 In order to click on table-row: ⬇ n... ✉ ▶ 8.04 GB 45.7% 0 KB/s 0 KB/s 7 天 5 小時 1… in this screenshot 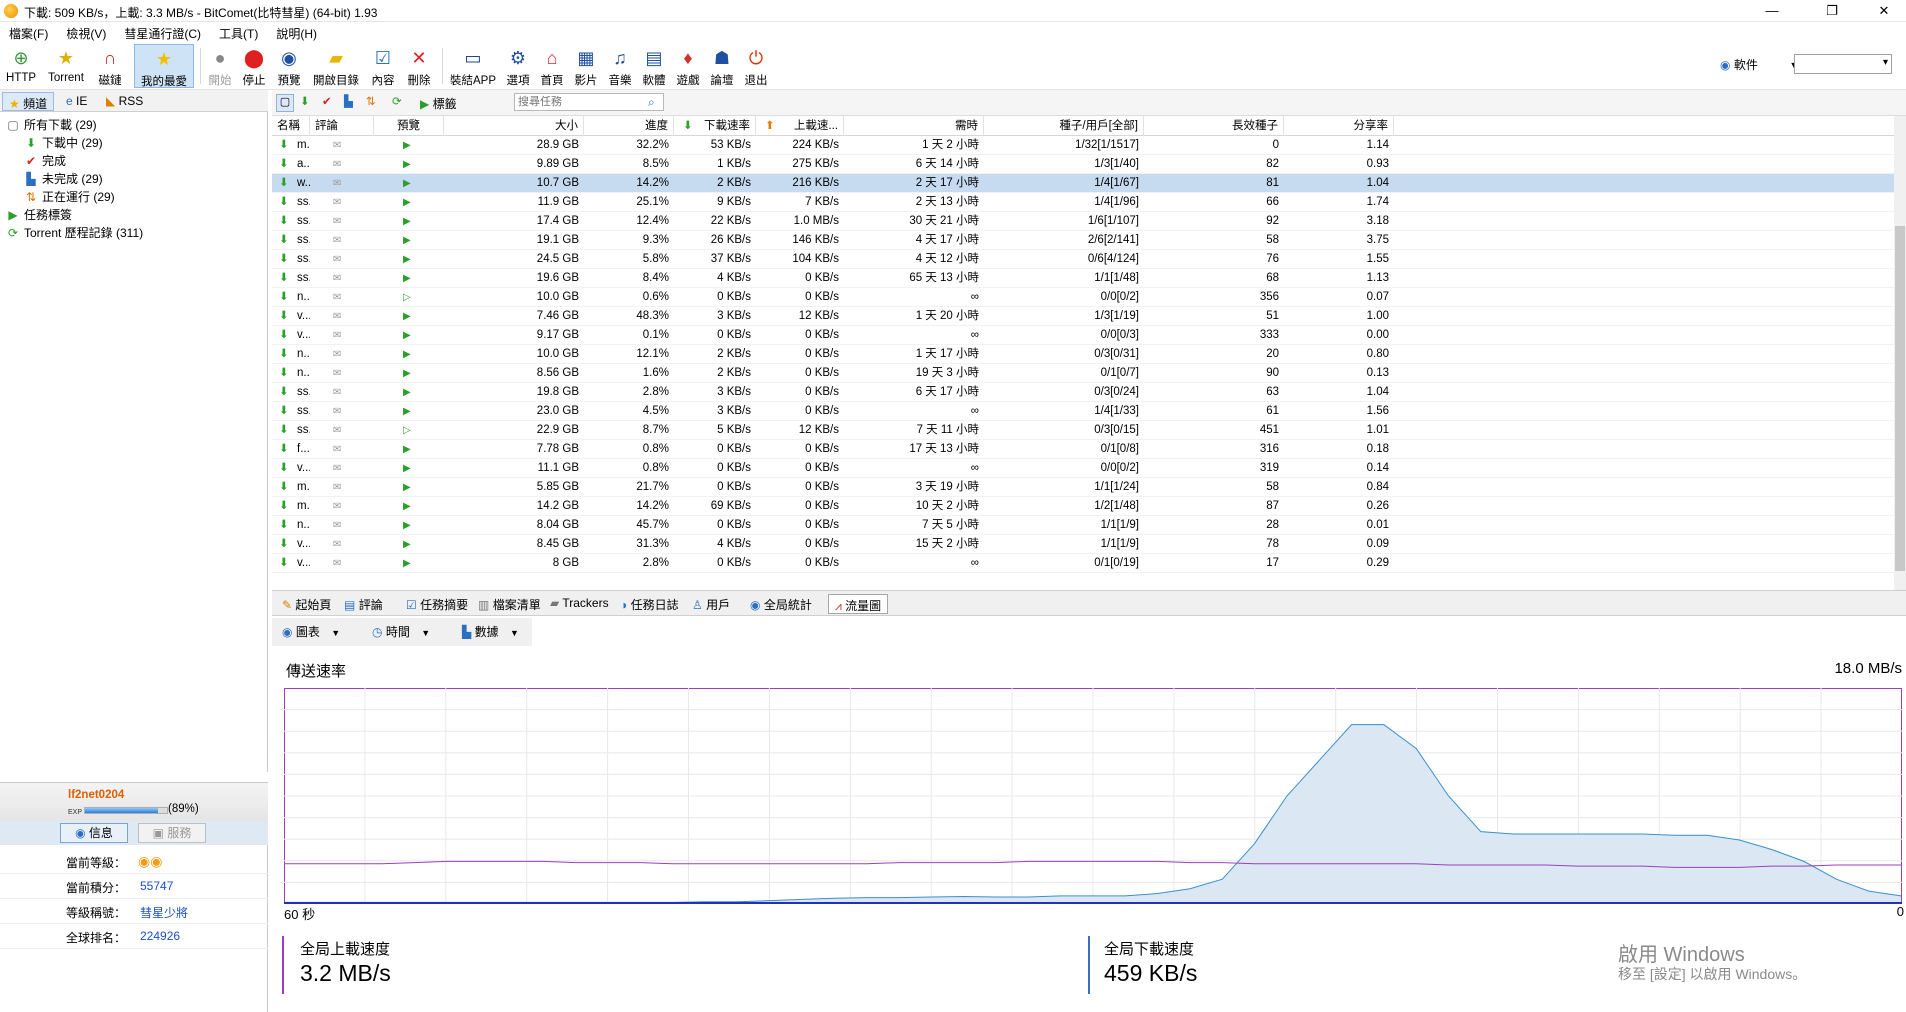, I will do `click(1089, 525)`.